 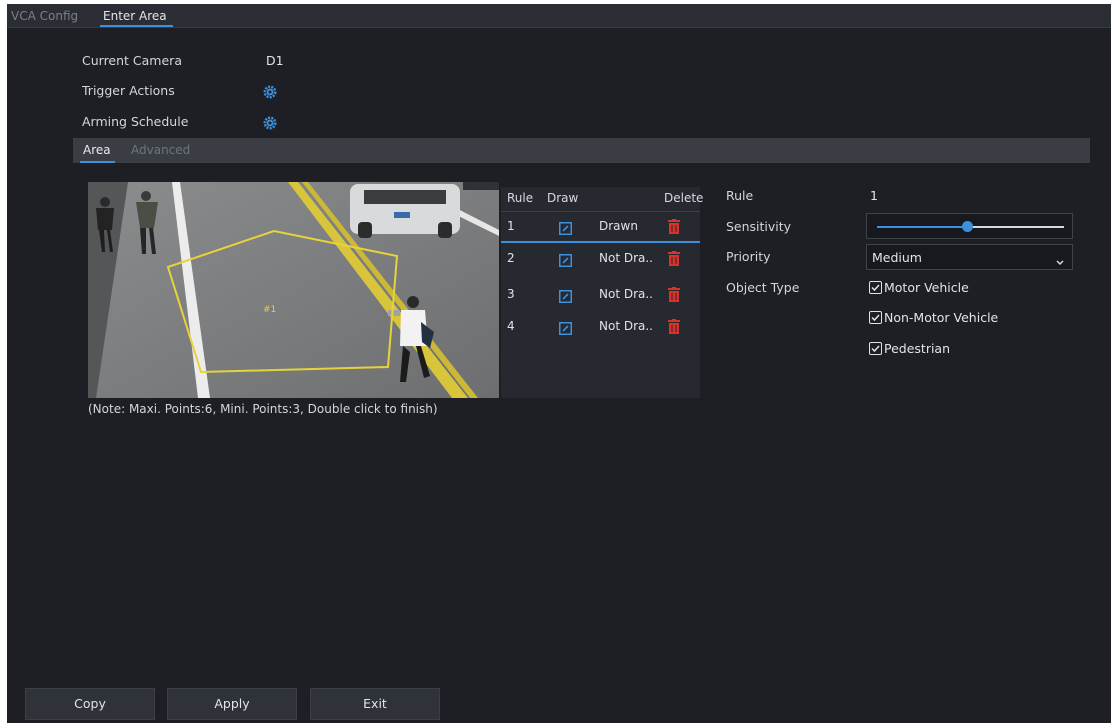 What do you see at coordinates (926, 287) in the screenshot?
I see `checkbox-label: Motor Vehicle` at bounding box center [926, 287].